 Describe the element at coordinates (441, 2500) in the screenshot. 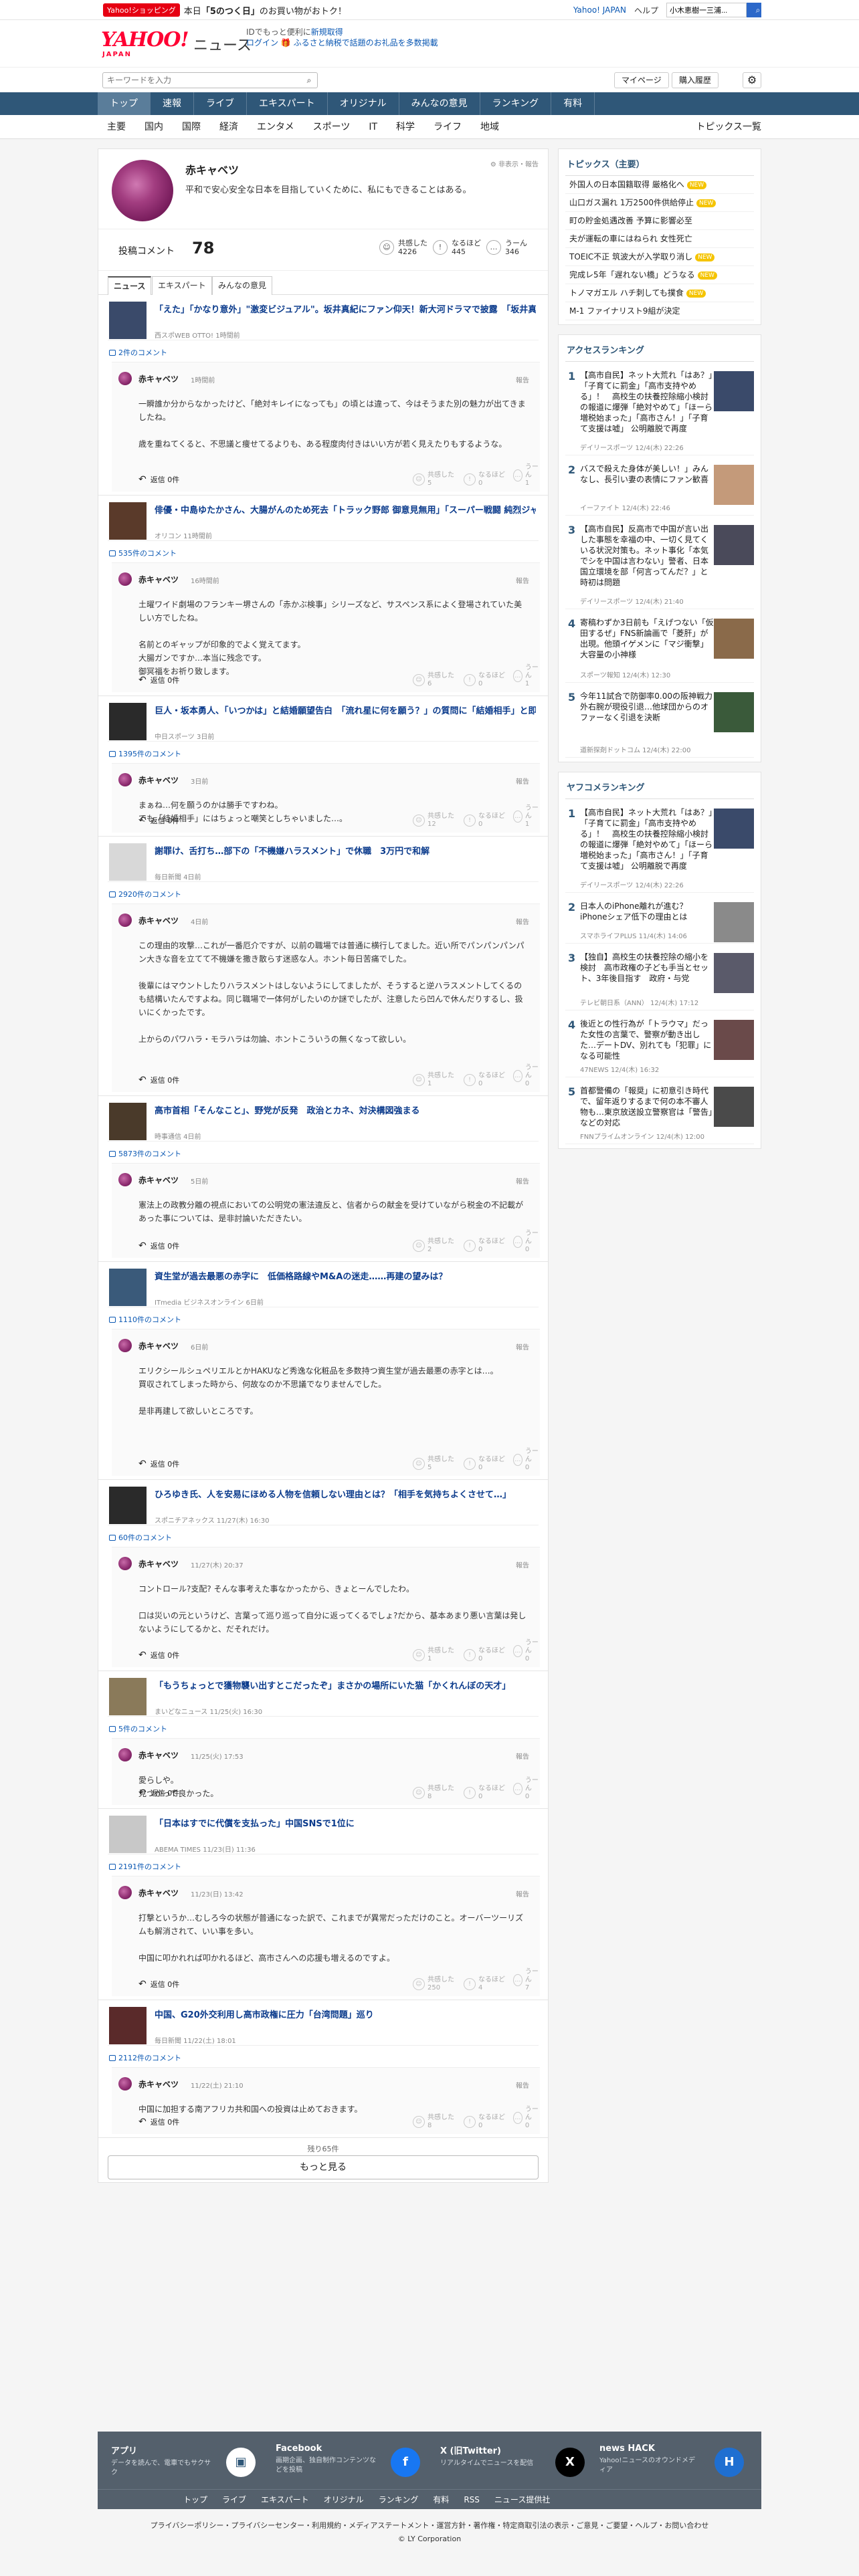

I see `footer-nav-paid: 有料` at that location.